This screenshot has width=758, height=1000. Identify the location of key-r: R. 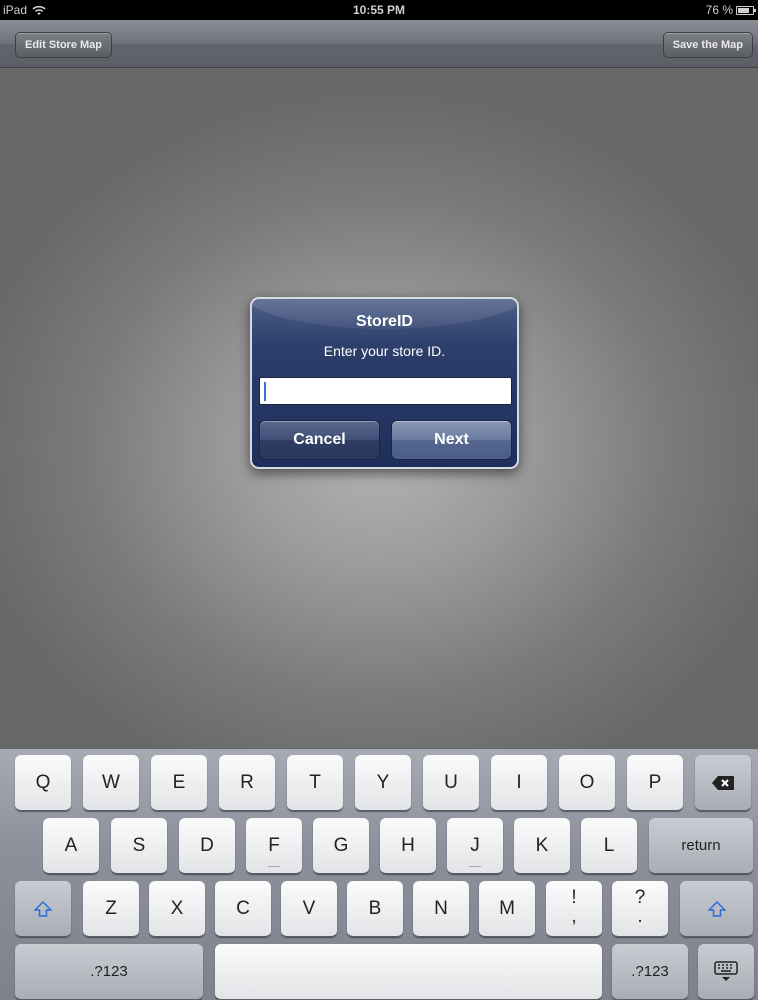
(247, 783).